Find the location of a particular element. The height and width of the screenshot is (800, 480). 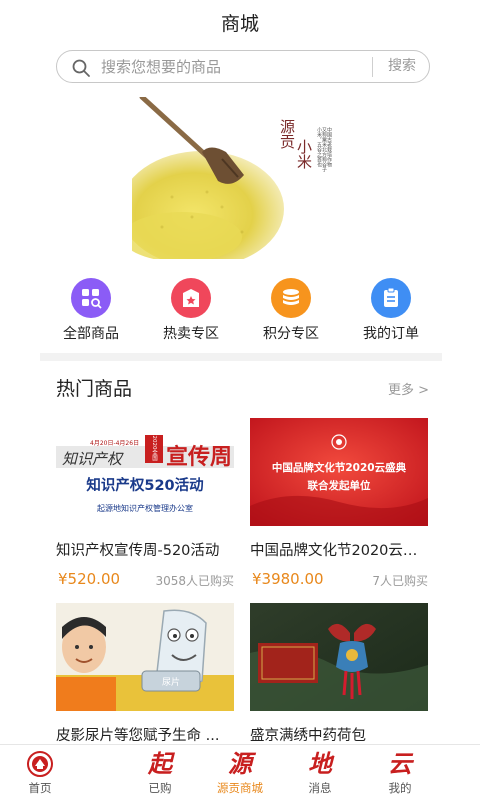

search-bar: 搜索 is located at coordinates (243, 66).